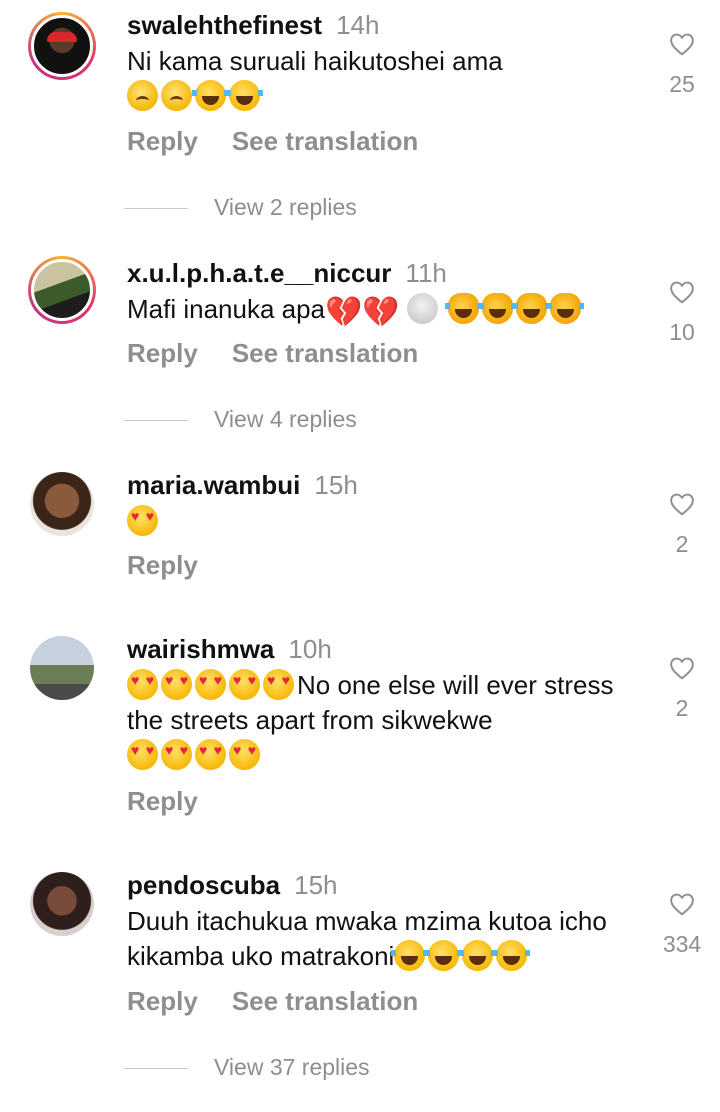  Describe the element at coordinates (387, 521) in the screenshot. I see `comment-text` at that location.